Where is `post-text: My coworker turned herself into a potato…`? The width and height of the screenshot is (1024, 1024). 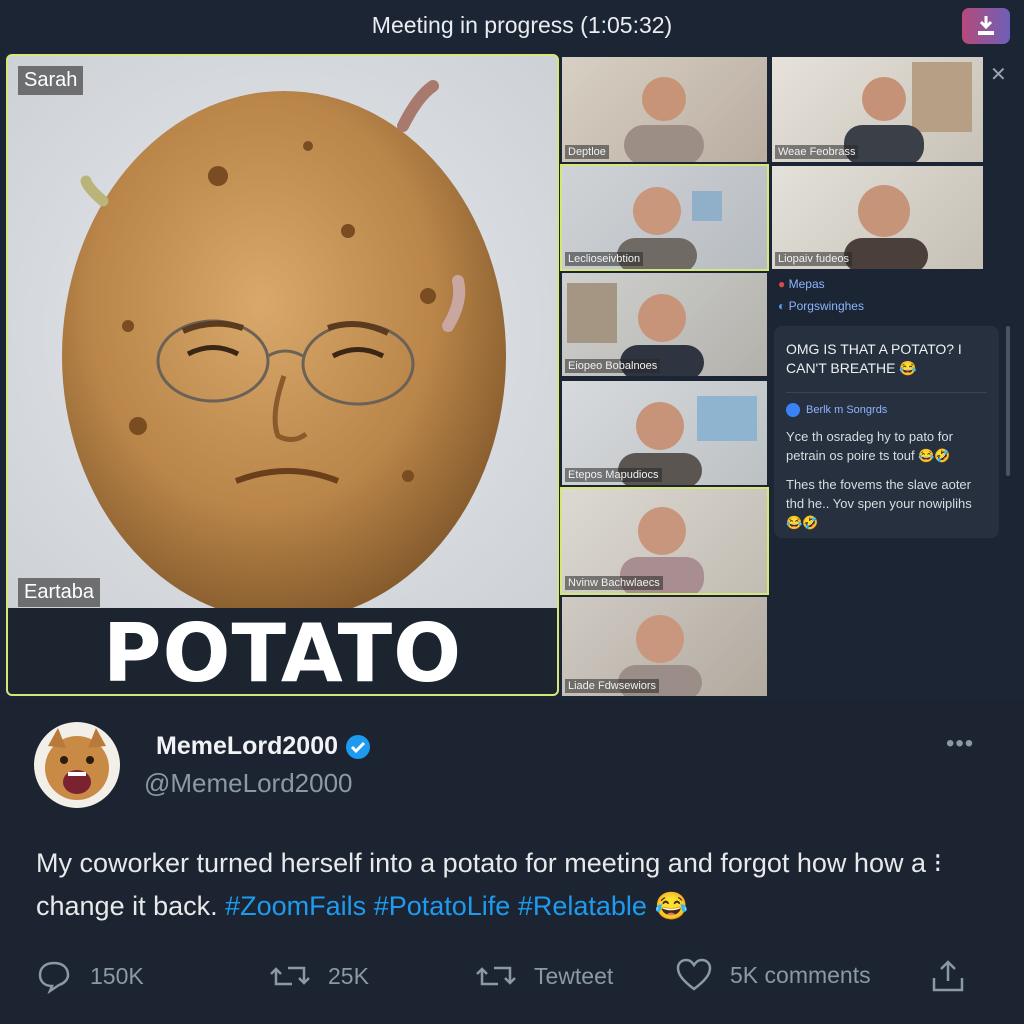 post-text: My coworker turned herself into a potato… is located at coordinates (516, 885).